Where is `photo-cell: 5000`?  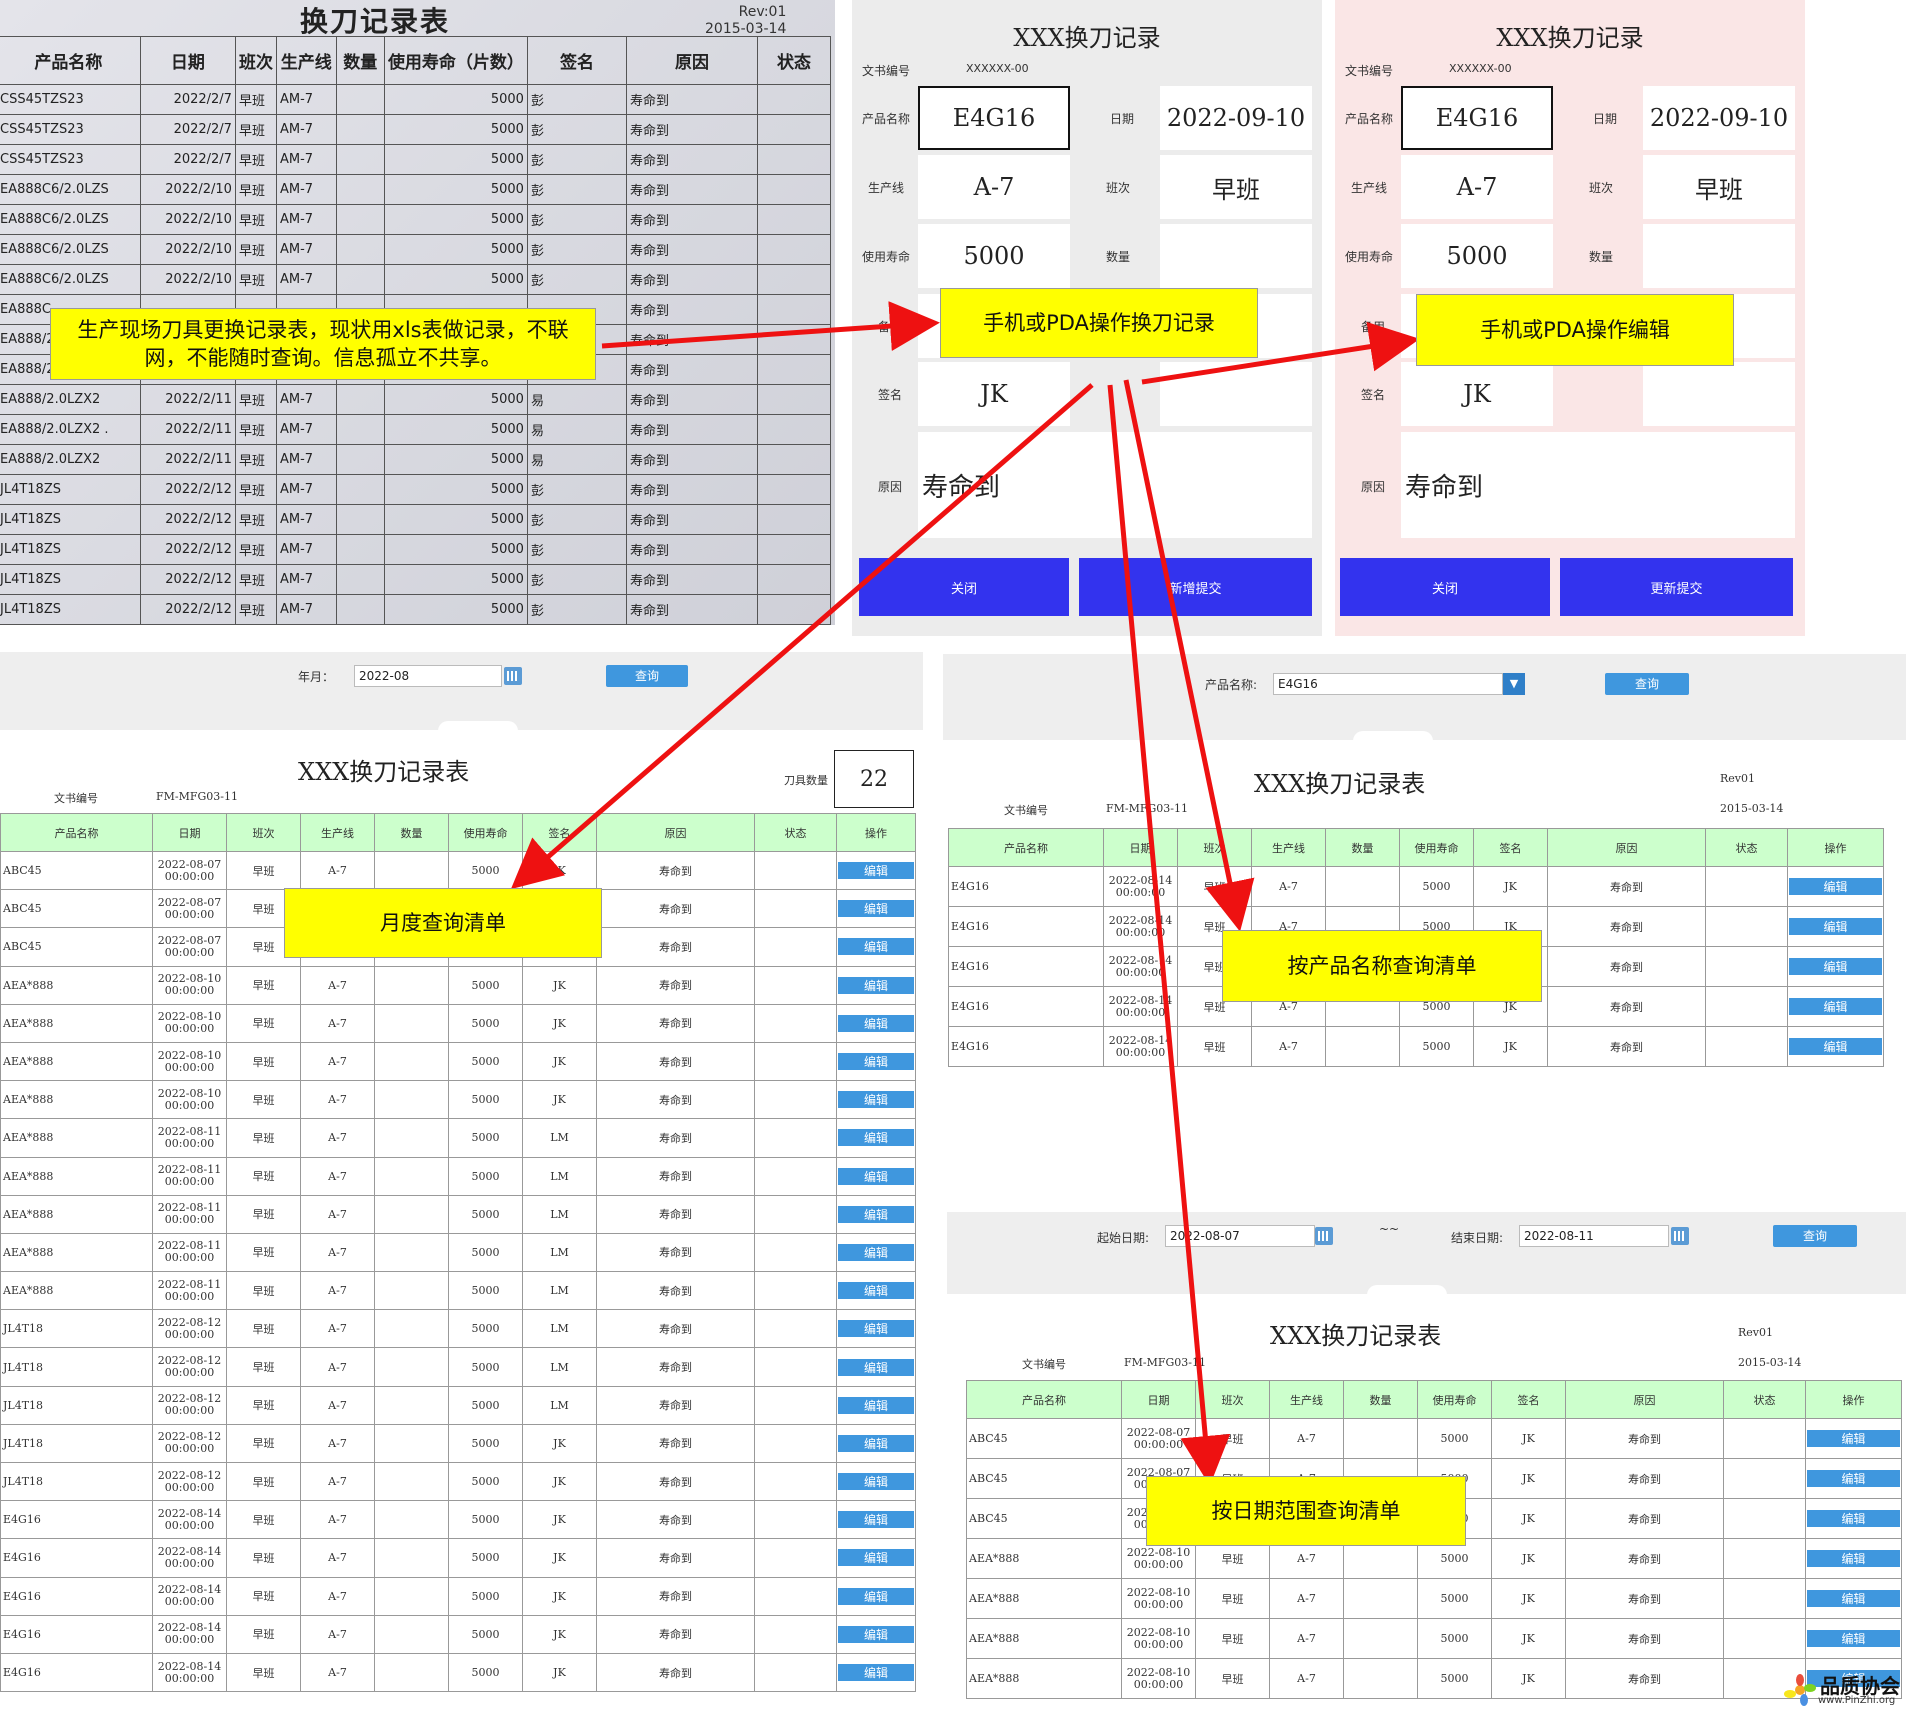 photo-cell: 5000 is located at coordinates (455, 459).